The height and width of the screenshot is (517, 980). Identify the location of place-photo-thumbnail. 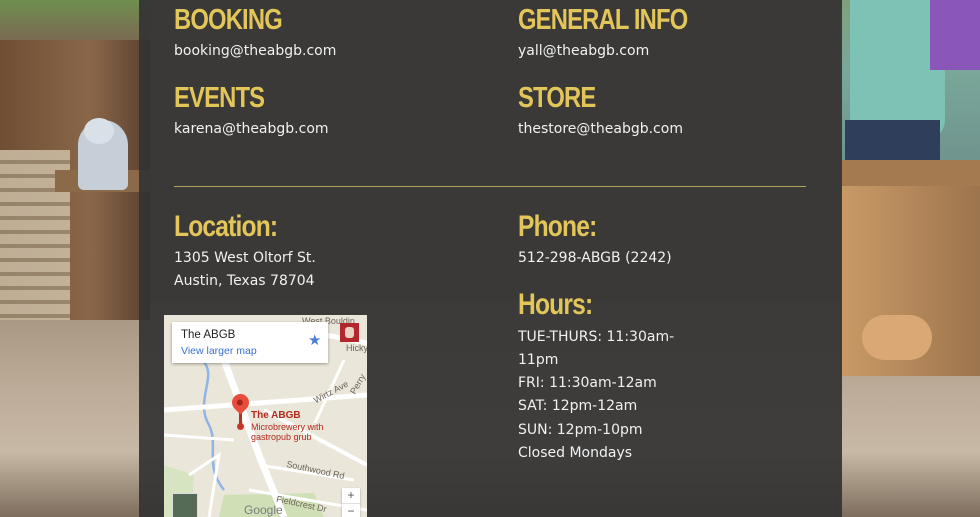
(349, 332).